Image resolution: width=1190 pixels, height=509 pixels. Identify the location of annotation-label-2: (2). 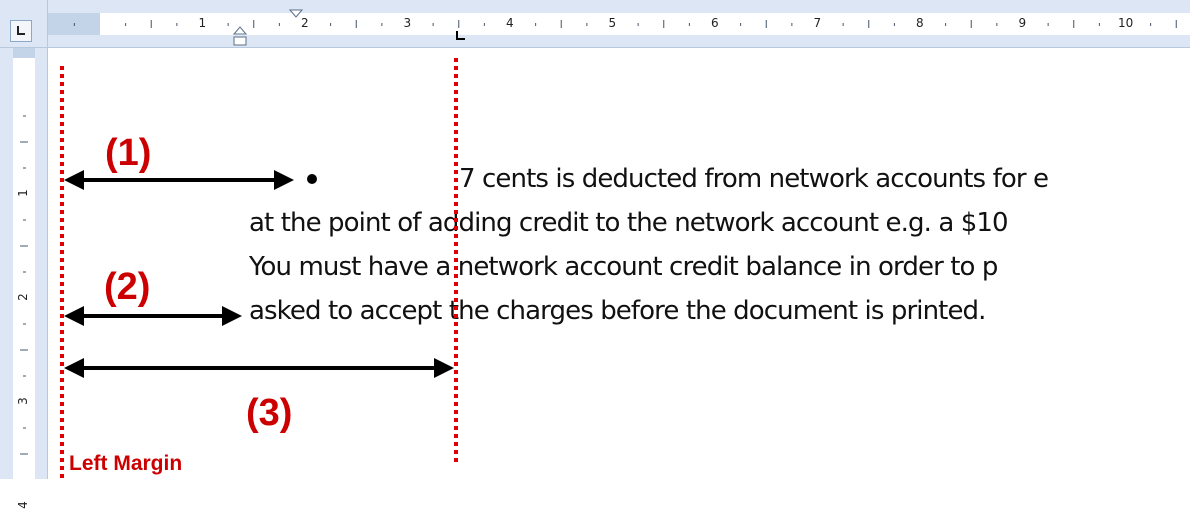
(127, 287).